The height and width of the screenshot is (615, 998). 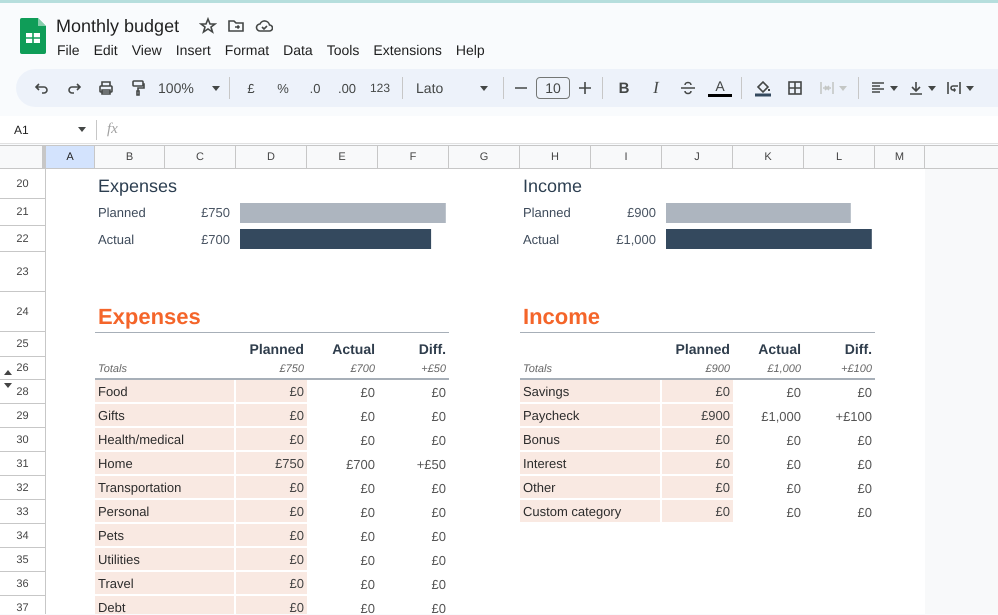 What do you see at coordinates (283, 88) in the screenshot?
I see `percent-button: %` at bounding box center [283, 88].